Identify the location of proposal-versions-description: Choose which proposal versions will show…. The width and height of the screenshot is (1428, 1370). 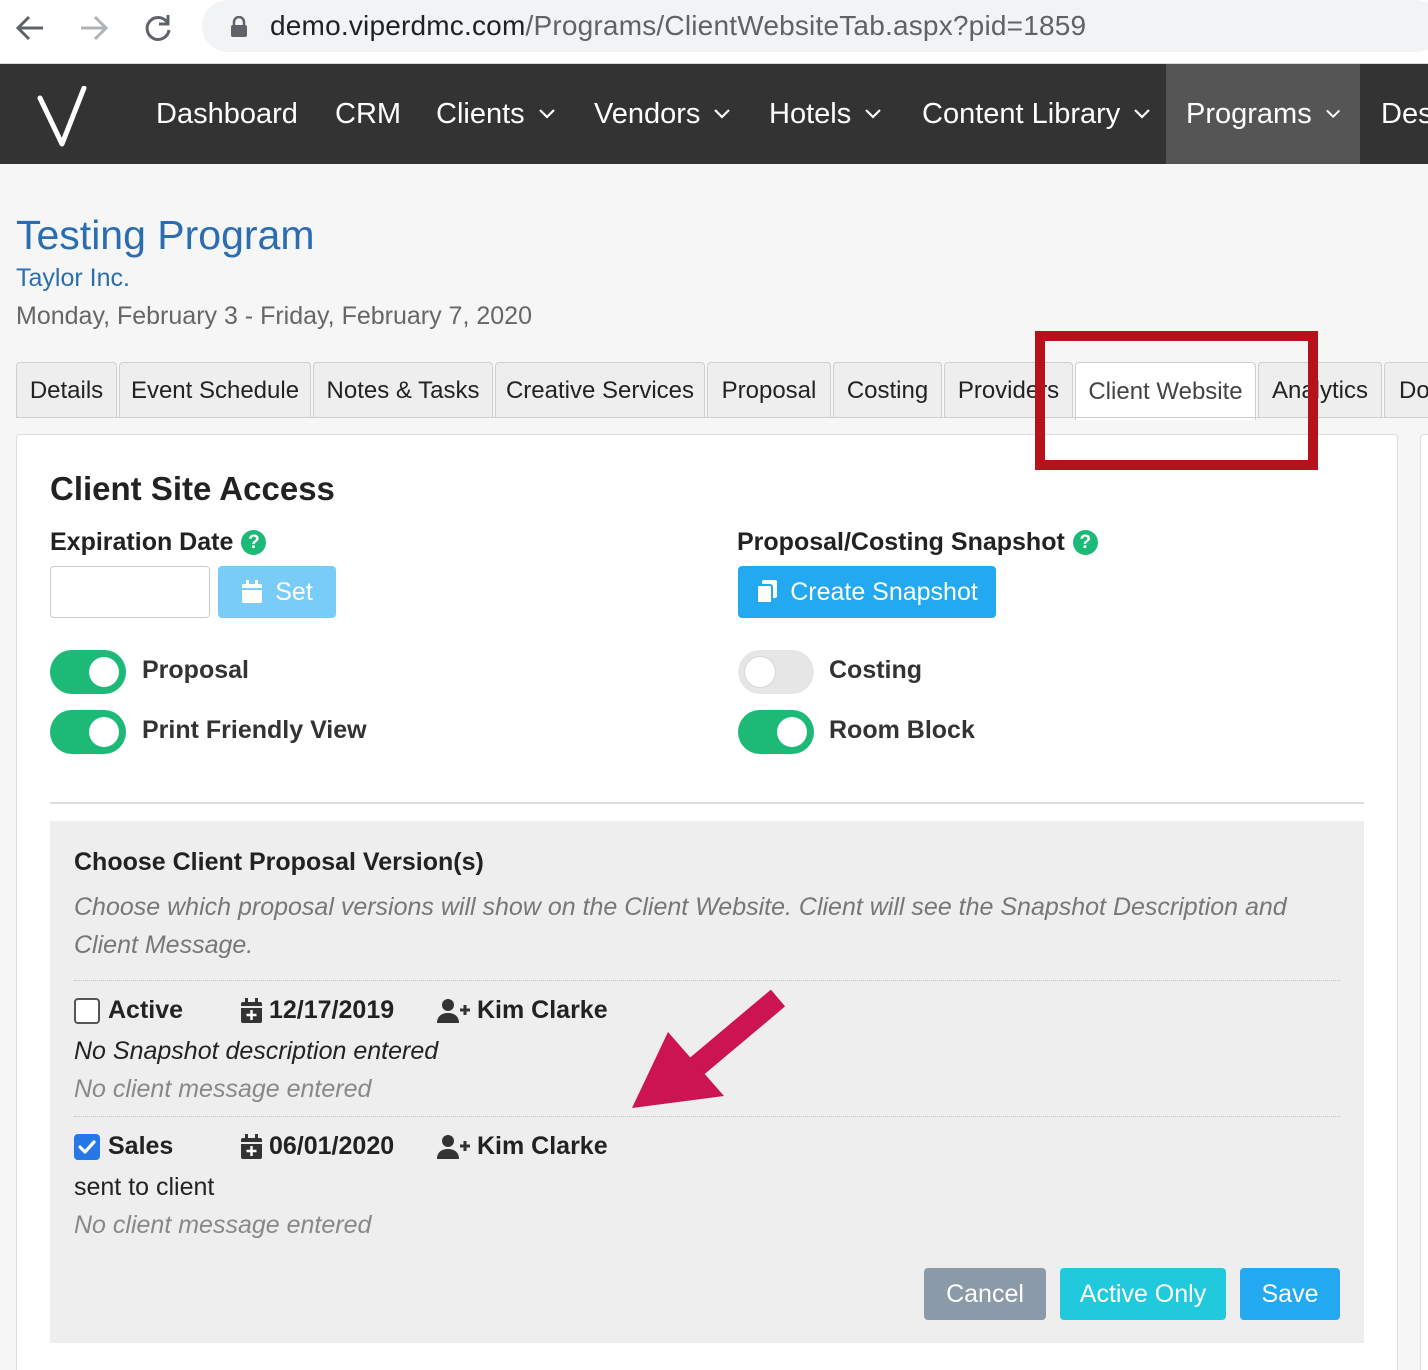
(680, 926).